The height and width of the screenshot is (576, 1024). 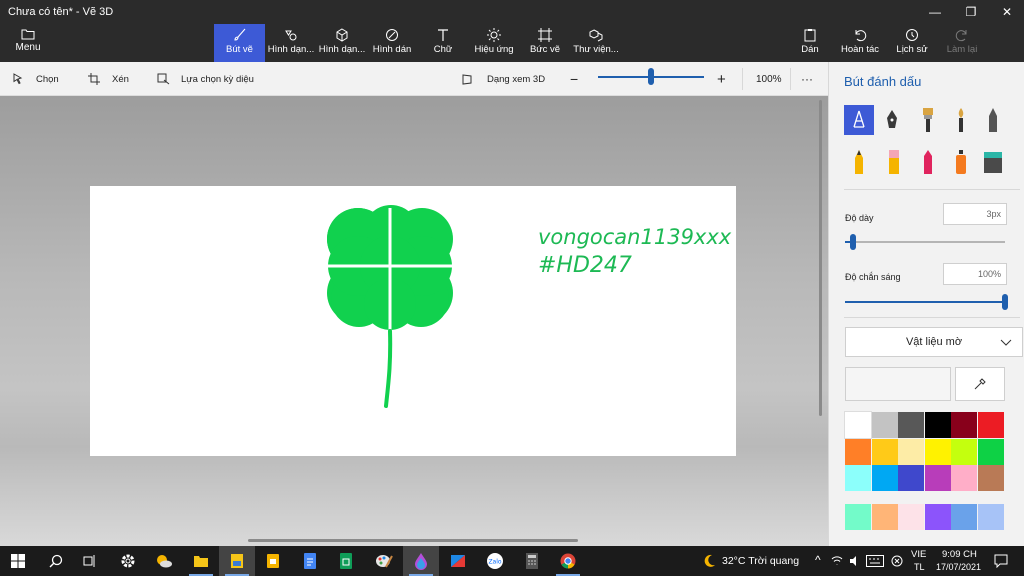 What do you see at coordinates (928, 162) in the screenshot?
I see `brush-crayon` at bounding box center [928, 162].